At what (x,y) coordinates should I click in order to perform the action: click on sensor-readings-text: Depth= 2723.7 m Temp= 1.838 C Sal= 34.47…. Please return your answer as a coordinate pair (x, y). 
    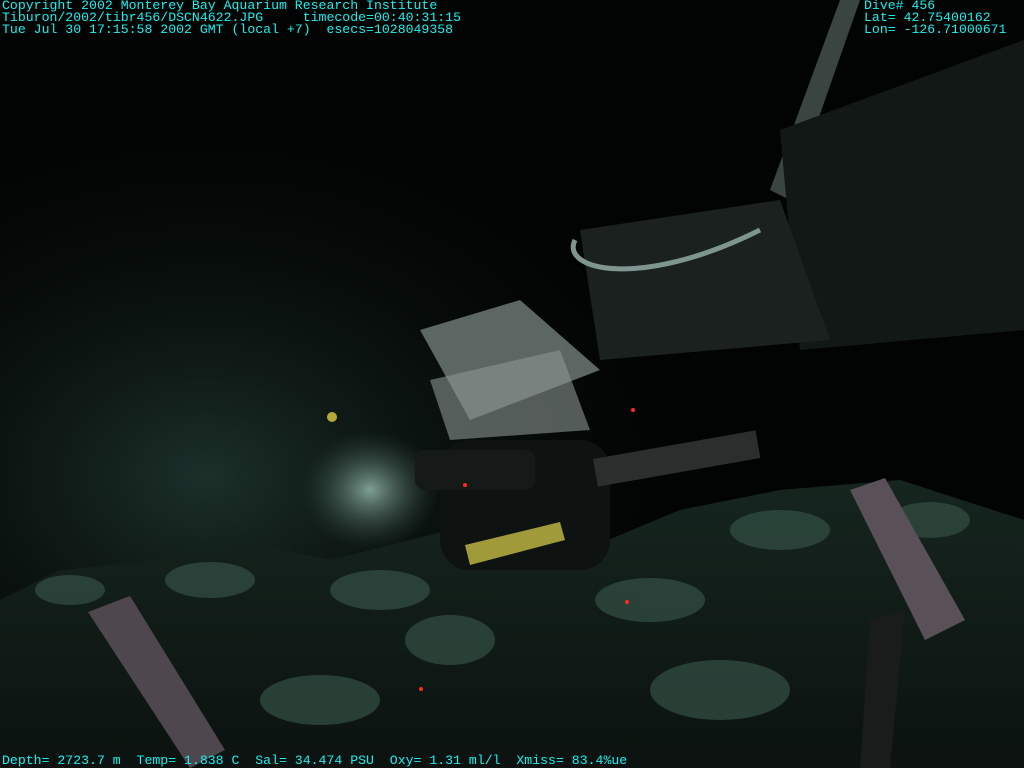
    Looking at the image, I should click on (315, 760).